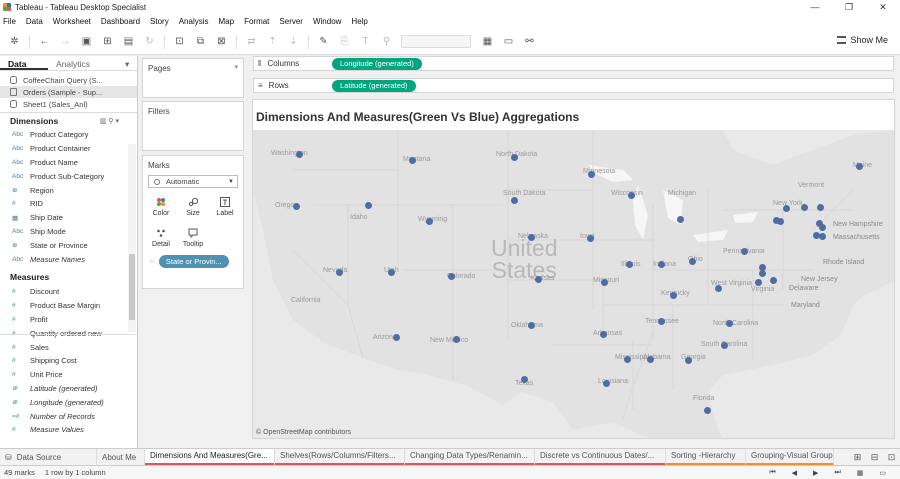 Image resolution: width=900 pixels, height=479 pixels. I want to click on refresh-icon: ↻, so click(149, 41).